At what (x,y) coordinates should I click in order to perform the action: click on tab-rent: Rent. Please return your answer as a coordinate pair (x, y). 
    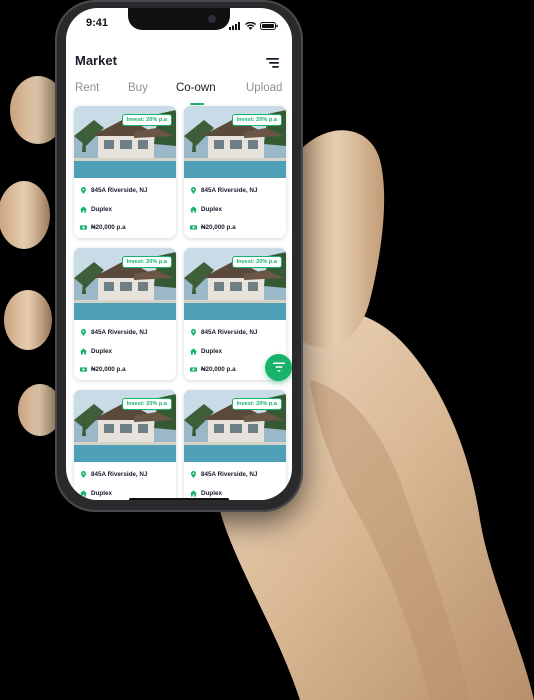
    Looking at the image, I should click on (87, 88).